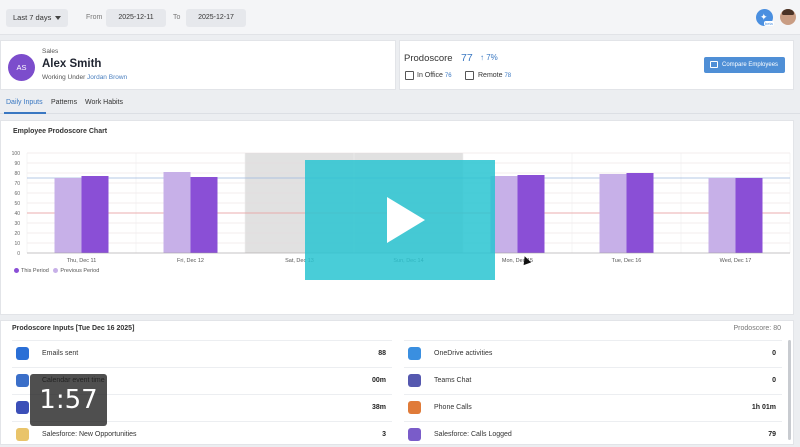 This screenshot has height=447, width=800. What do you see at coordinates (788, 17) in the screenshot?
I see `user-avatar` at bounding box center [788, 17].